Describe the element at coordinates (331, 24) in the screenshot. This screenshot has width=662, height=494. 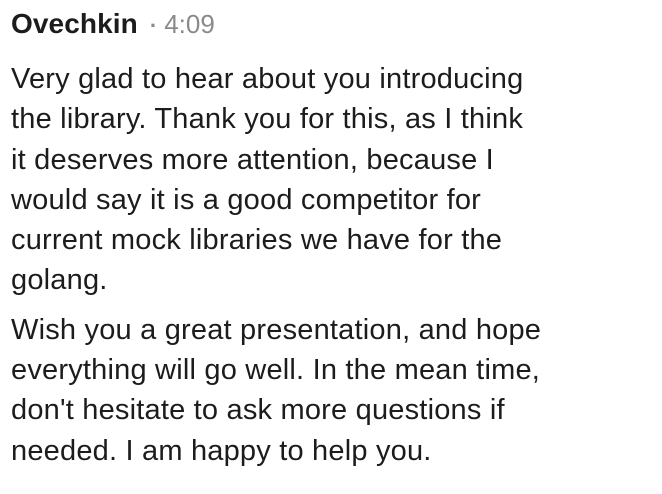
I see `message-header: Ovechkin · 4:09` at that location.